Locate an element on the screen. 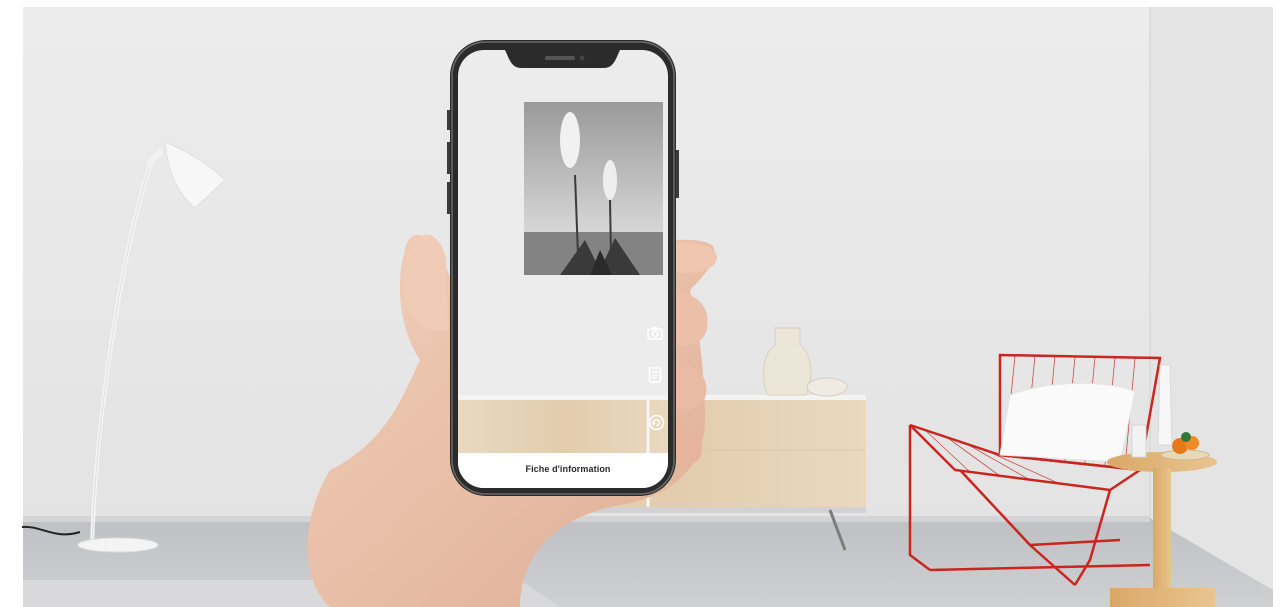 The height and width of the screenshot is (607, 1281). ar-camera-view is located at coordinates (563, 269).